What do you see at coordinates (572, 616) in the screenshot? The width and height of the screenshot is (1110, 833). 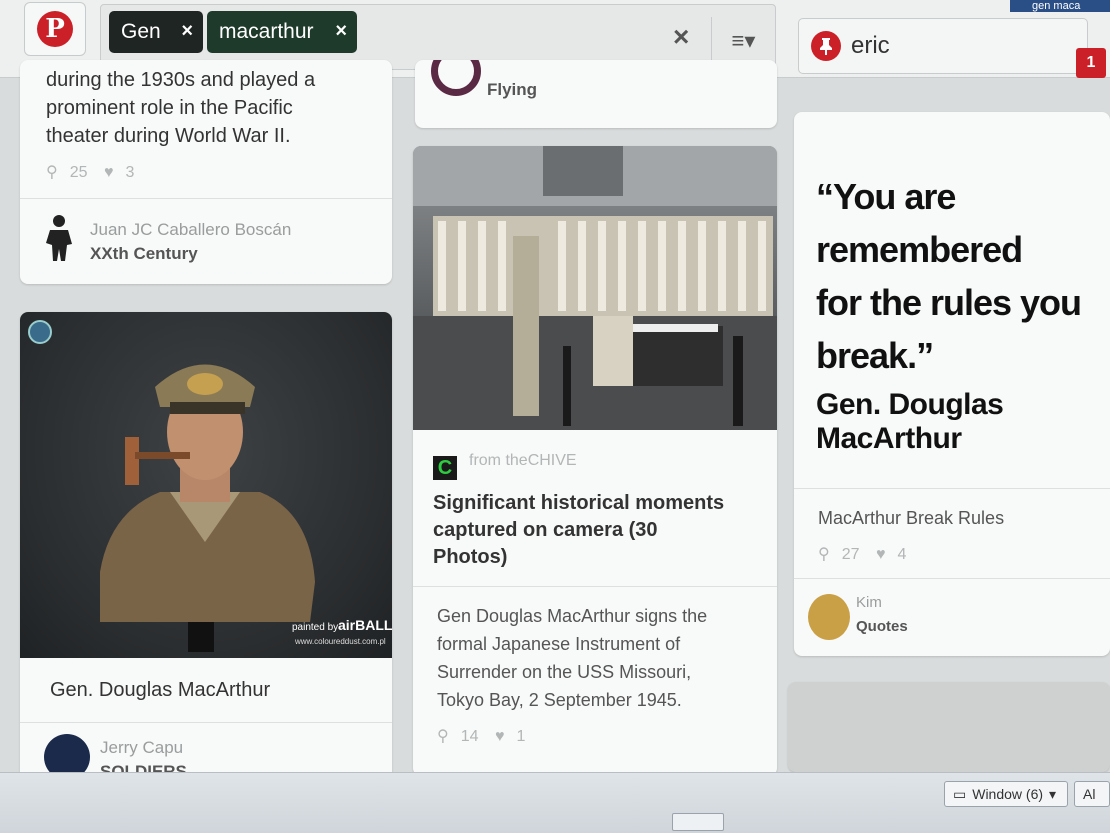 I see `description-line: Gen Douglas MacArthur signs the` at bounding box center [572, 616].